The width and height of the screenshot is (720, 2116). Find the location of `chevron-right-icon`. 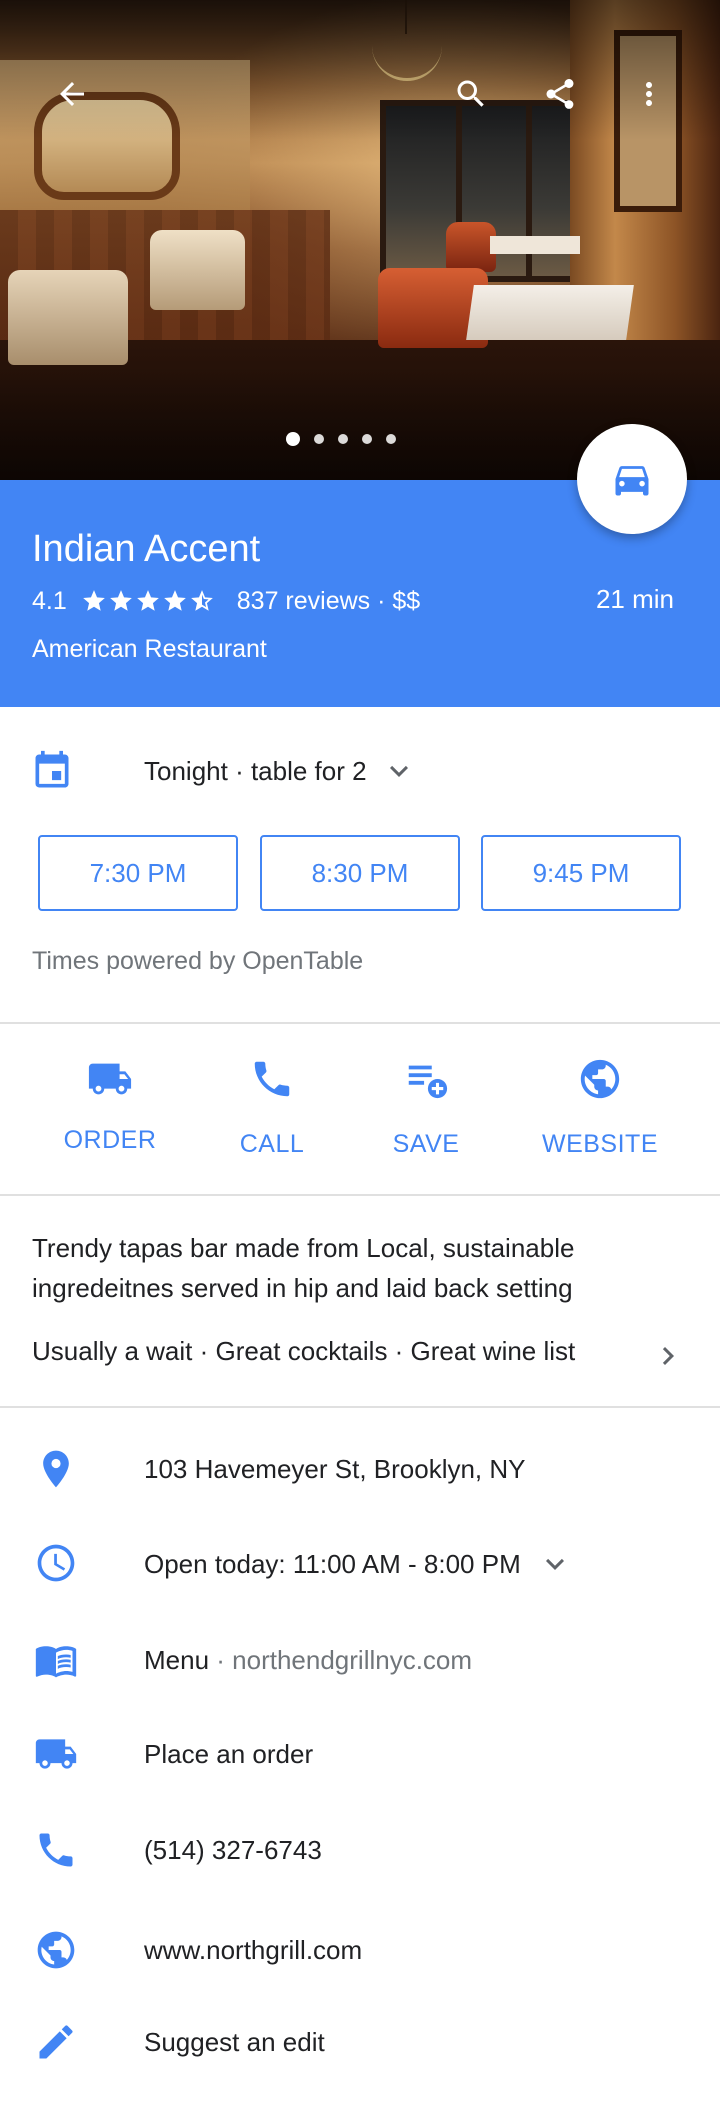

chevron-right-icon is located at coordinates (668, 1356).